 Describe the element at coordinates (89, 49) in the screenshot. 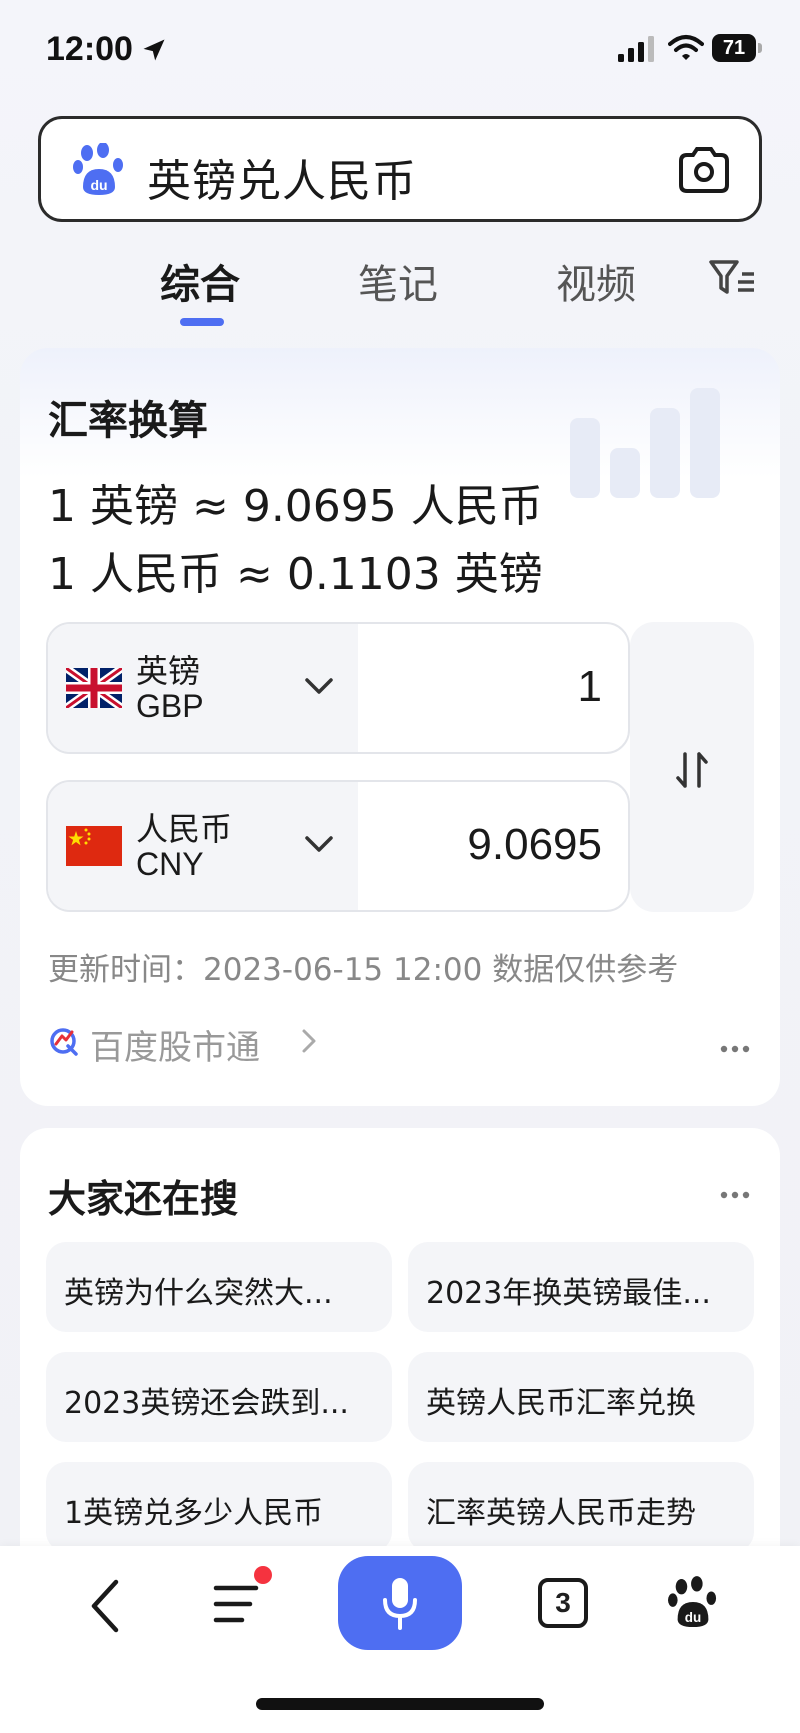

I see `status-time: 12:00` at that location.